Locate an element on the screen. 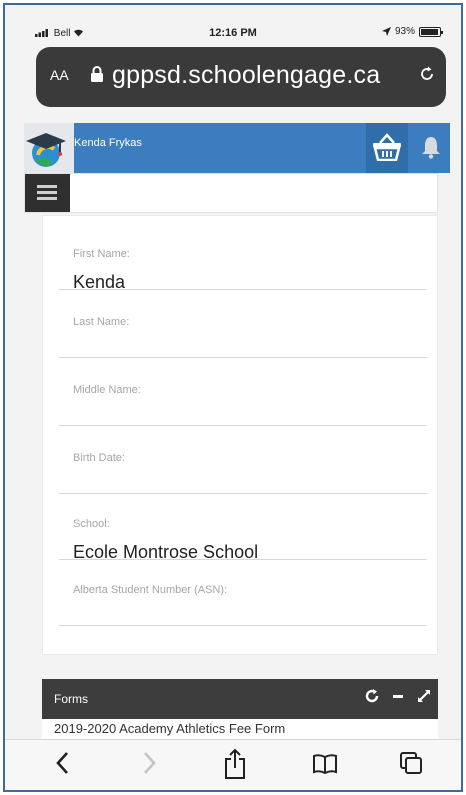  battery-percent: 93% is located at coordinates (404, 31).